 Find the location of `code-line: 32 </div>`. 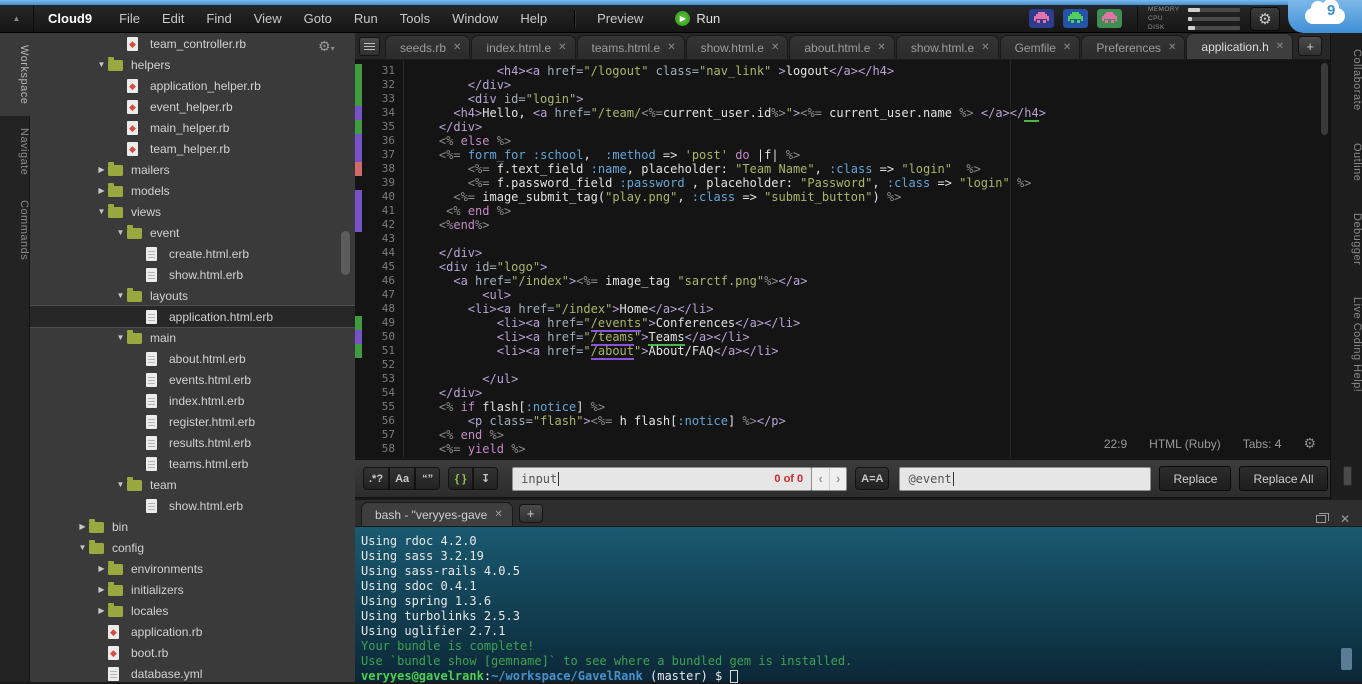

code-line: 32 </div> is located at coordinates (700, 85).